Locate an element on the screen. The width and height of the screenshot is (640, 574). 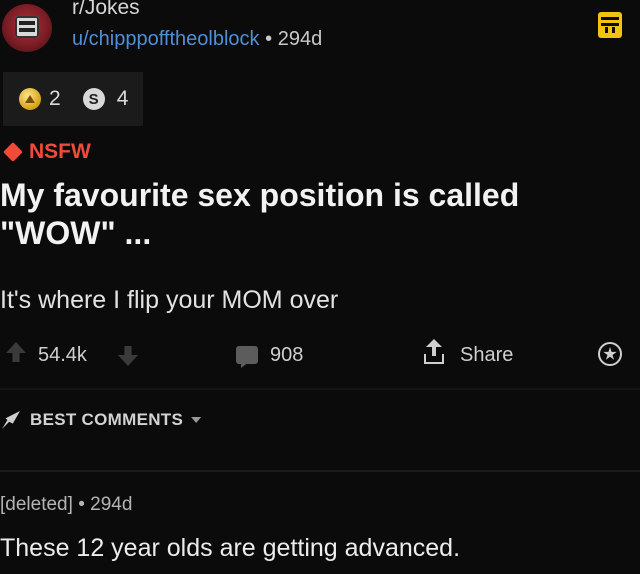
silver-award-count: 4 is located at coordinates (122, 98).